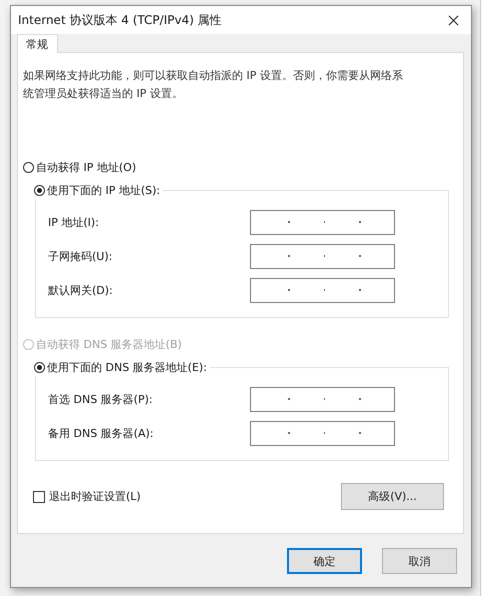 This screenshot has width=495, height=596. What do you see at coordinates (73, 222) in the screenshot?
I see `field-label: IP 地址(I):` at bounding box center [73, 222].